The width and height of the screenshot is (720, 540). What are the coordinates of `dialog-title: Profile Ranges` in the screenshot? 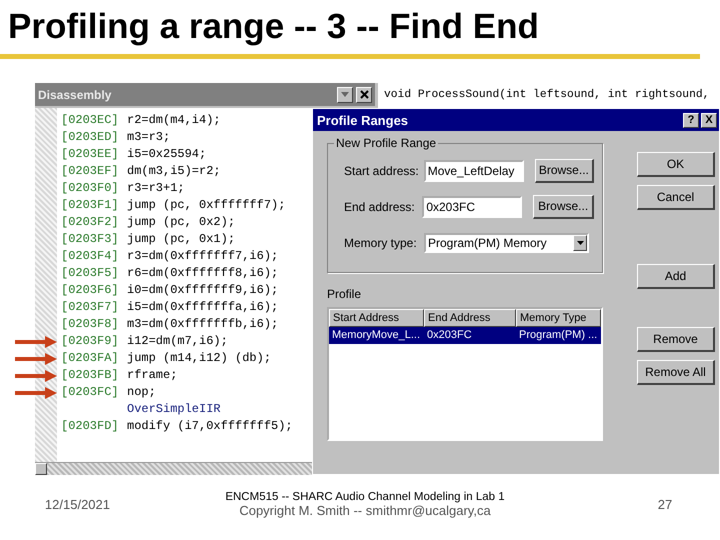 It's located at (363, 120).